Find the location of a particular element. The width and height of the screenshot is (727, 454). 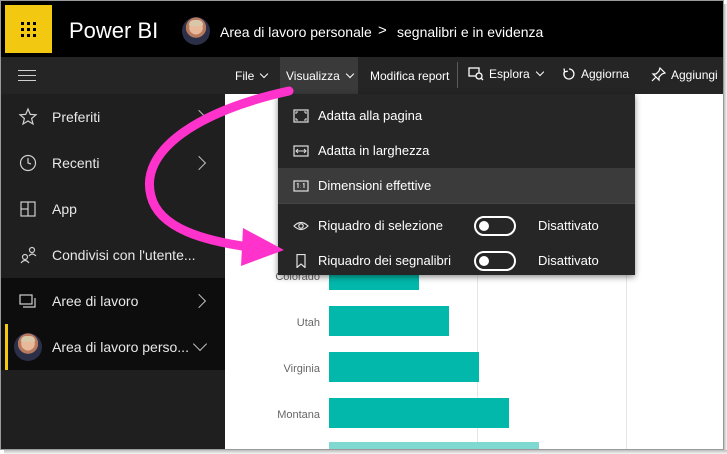

apps-icon is located at coordinates (28, 209).